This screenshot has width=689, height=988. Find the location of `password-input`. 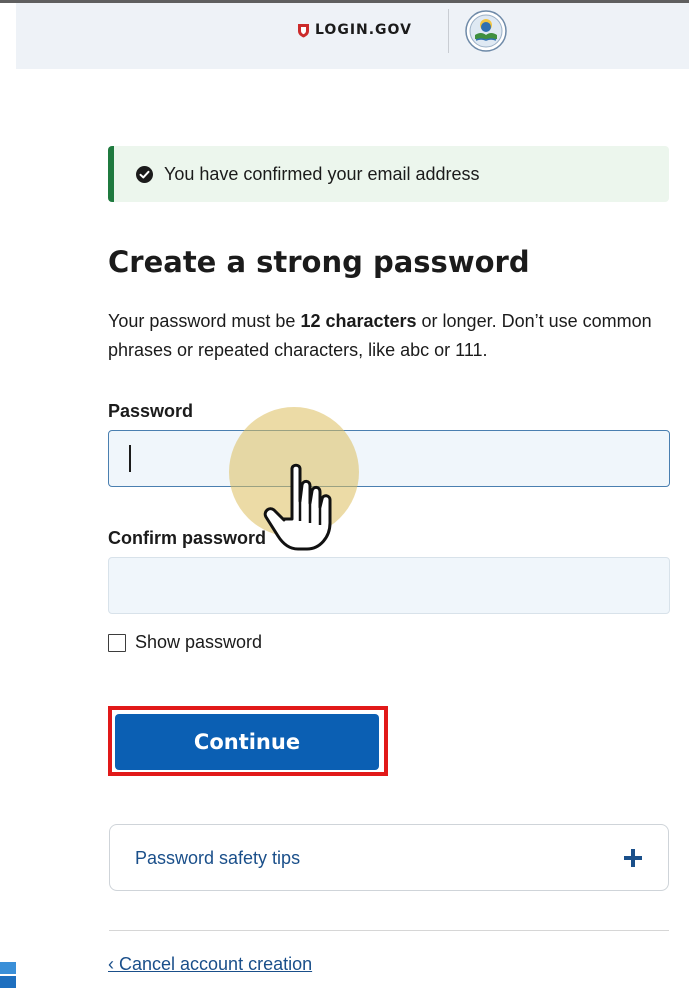

password-input is located at coordinates (389, 458).